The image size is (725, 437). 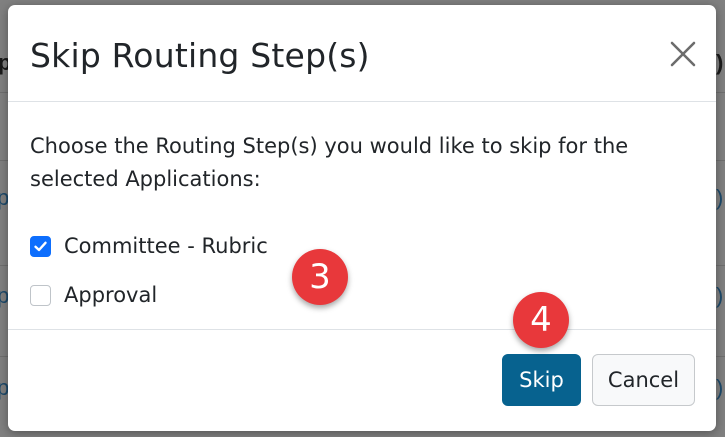 What do you see at coordinates (111, 295) in the screenshot?
I see `approval-label: Approval` at bounding box center [111, 295].